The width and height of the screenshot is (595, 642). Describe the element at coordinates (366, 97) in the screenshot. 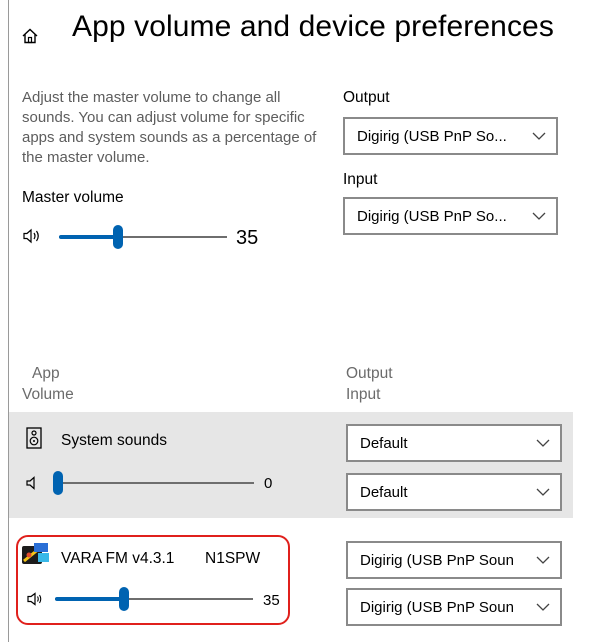

I see `output-label: Output` at that location.